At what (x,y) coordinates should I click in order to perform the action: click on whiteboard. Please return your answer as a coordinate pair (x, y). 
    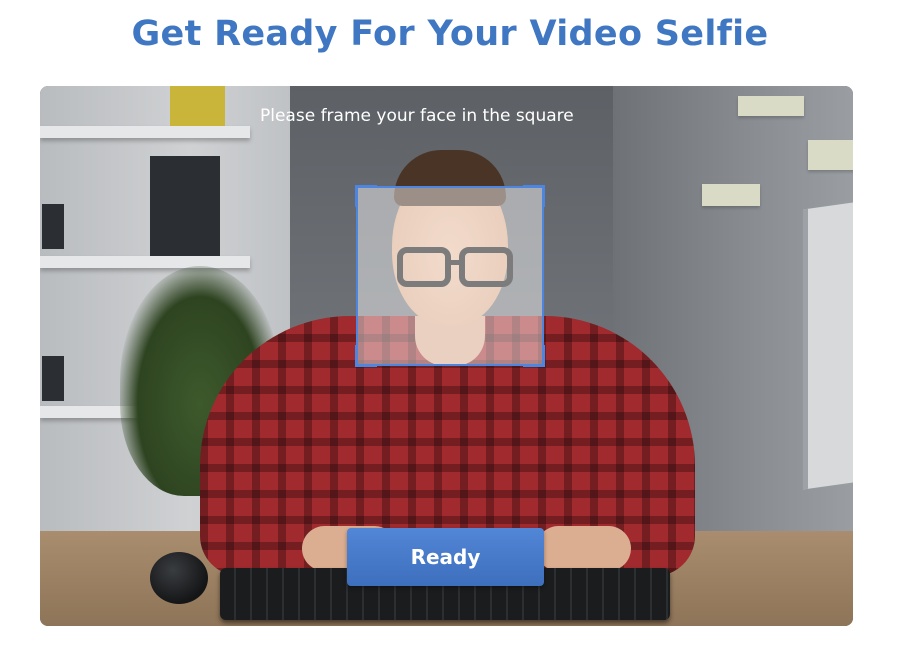
    Looking at the image, I should click on (828, 346).